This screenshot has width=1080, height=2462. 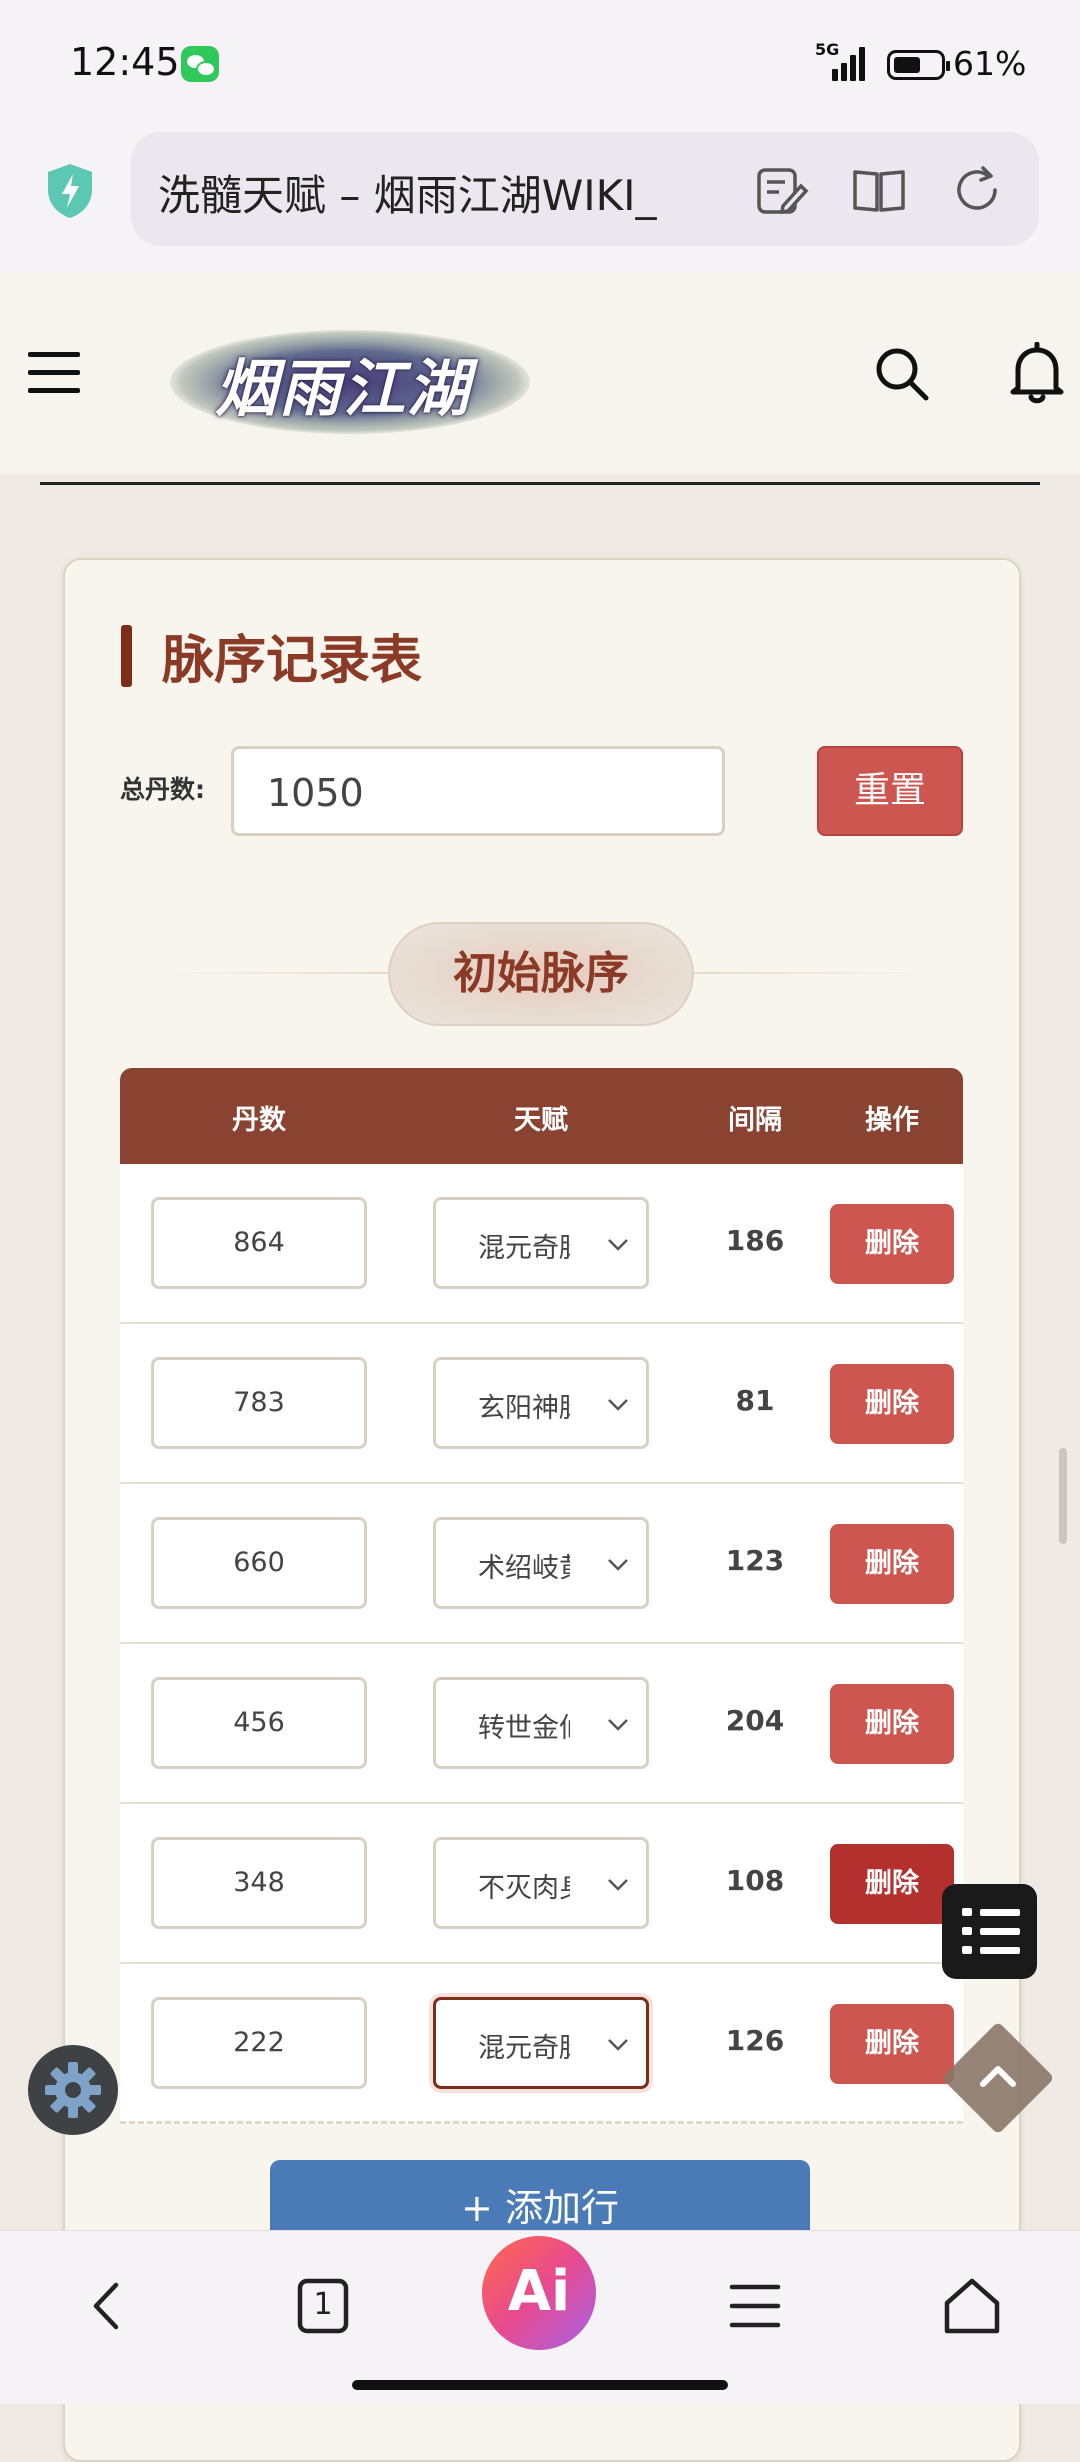 I want to click on table-of-contents-button, so click(x=989, y=1931).